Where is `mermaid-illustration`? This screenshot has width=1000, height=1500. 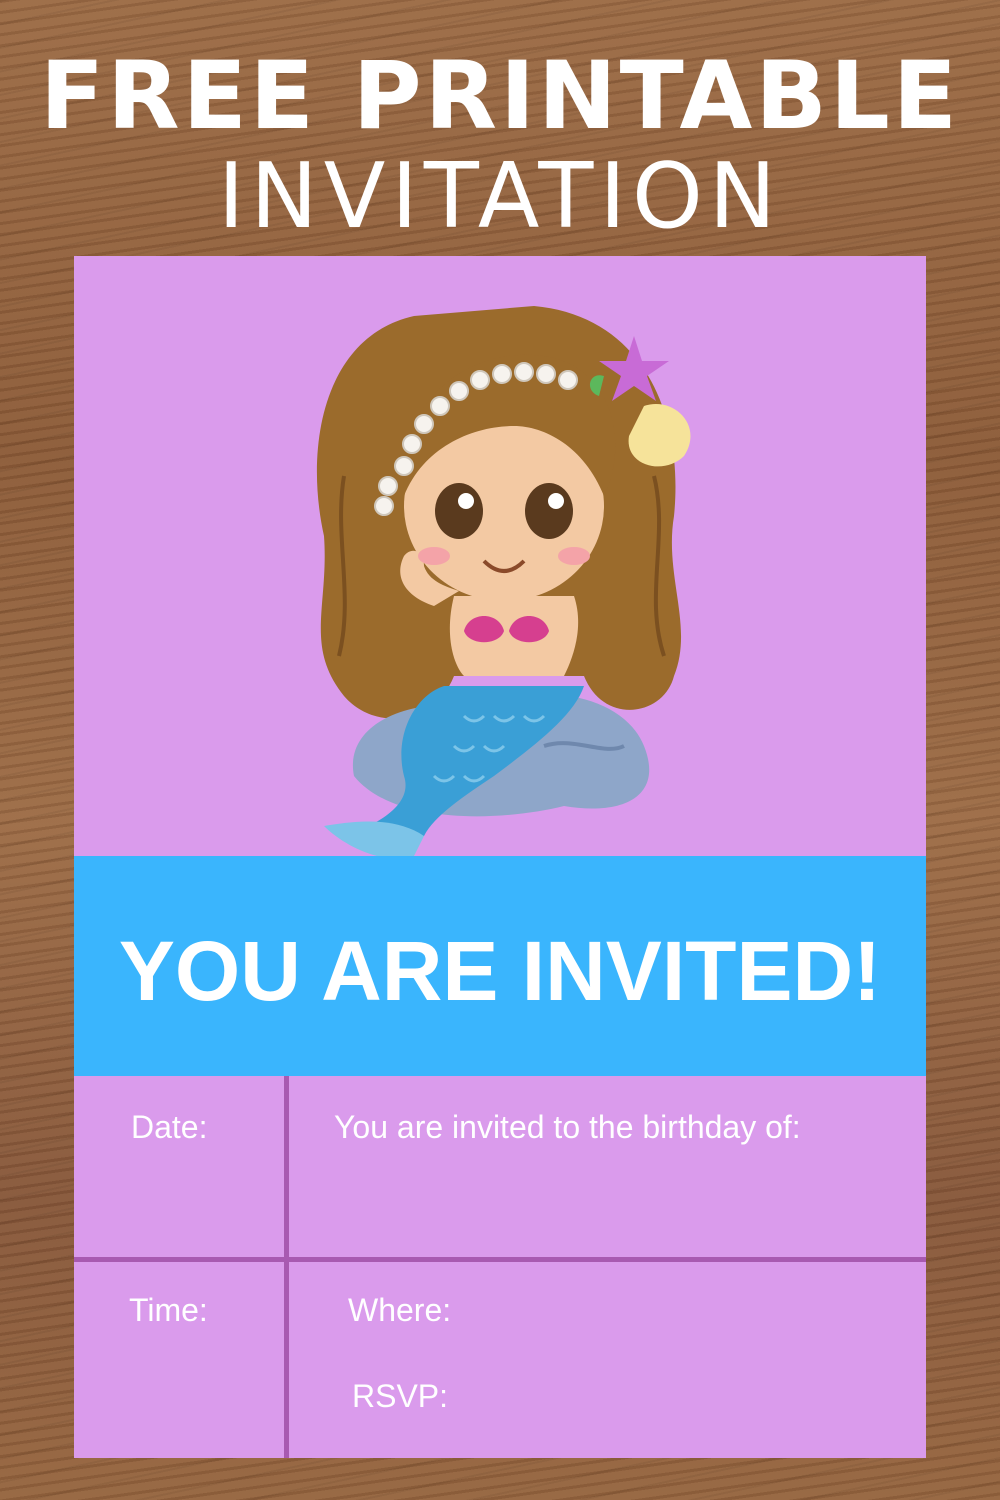
mermaid-illustration is located at coordinates (503, 582).